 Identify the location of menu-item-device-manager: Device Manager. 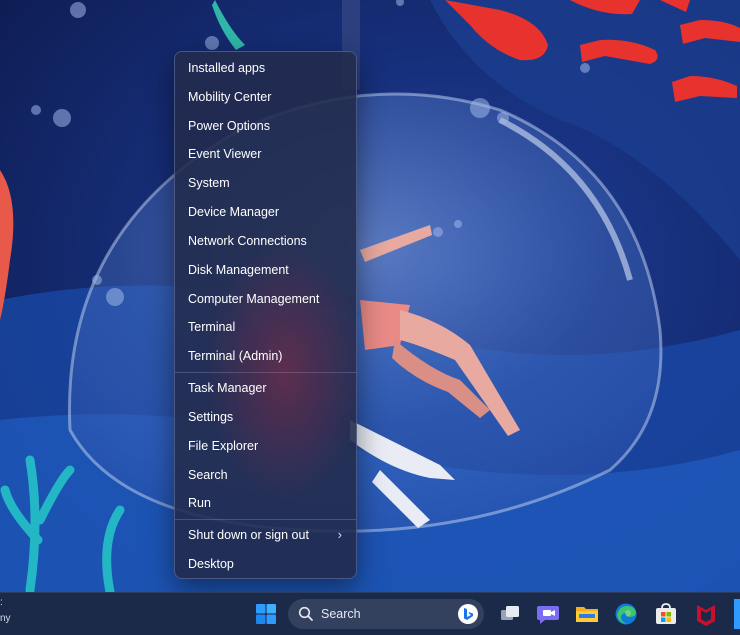
(265, 212).